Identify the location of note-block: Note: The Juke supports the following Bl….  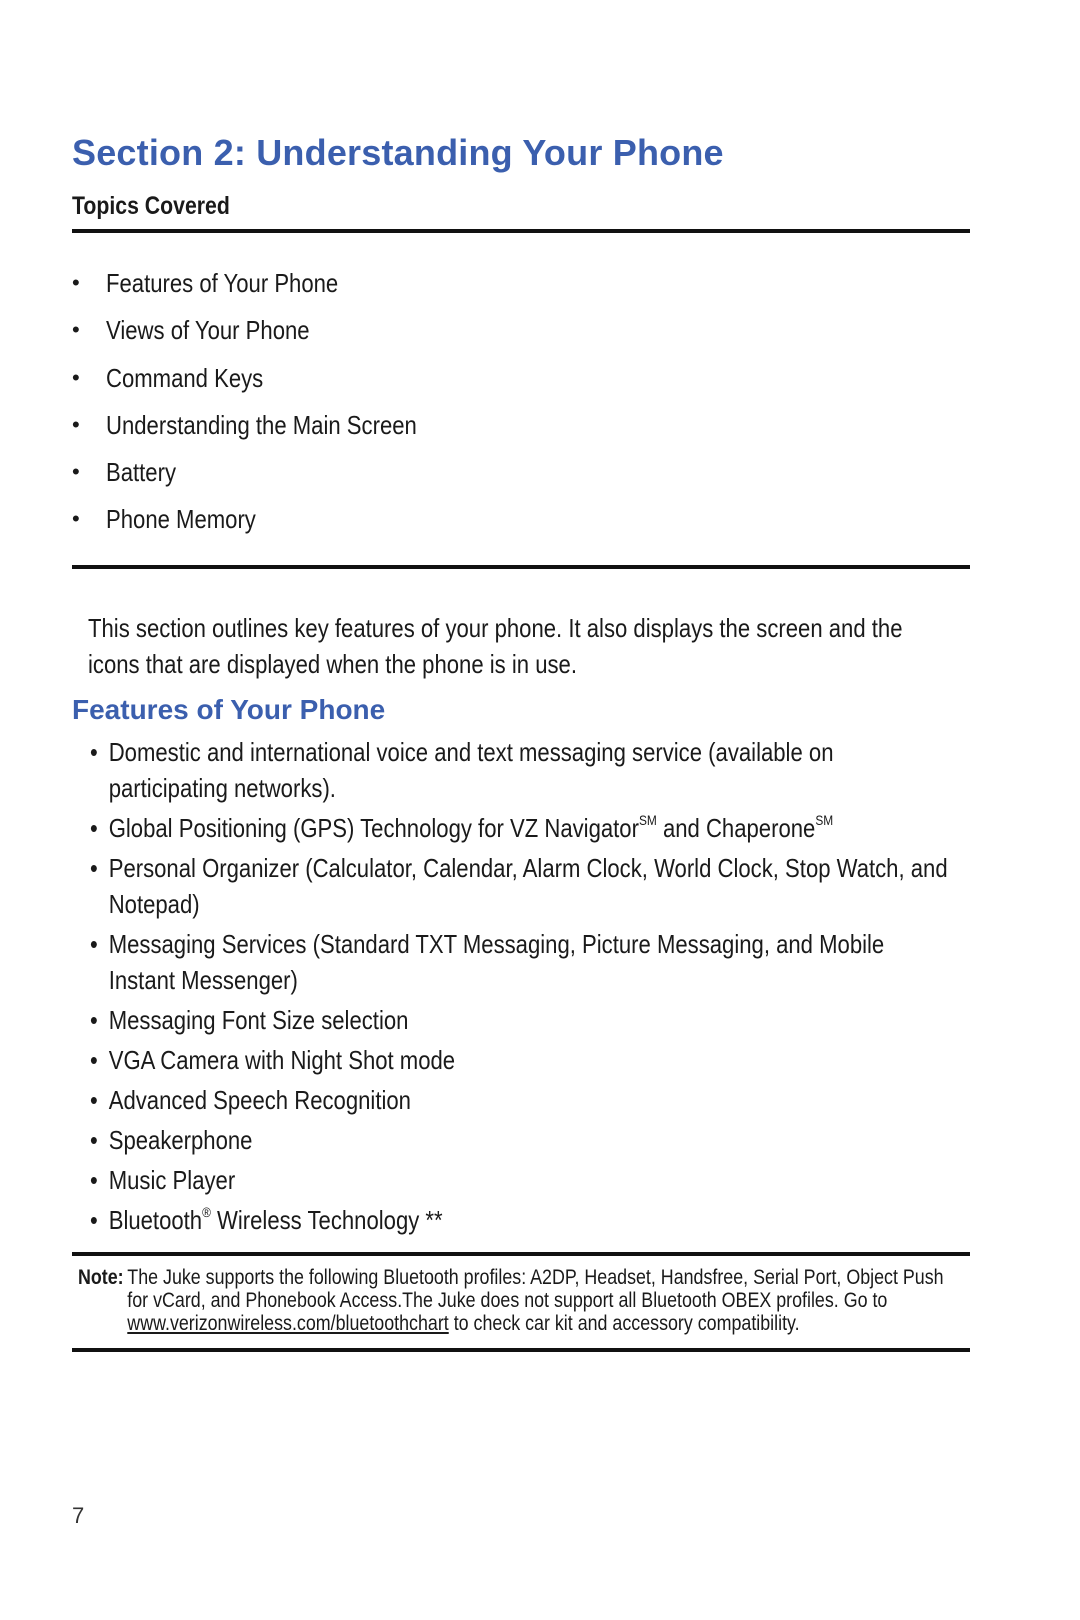
(520, 1300).